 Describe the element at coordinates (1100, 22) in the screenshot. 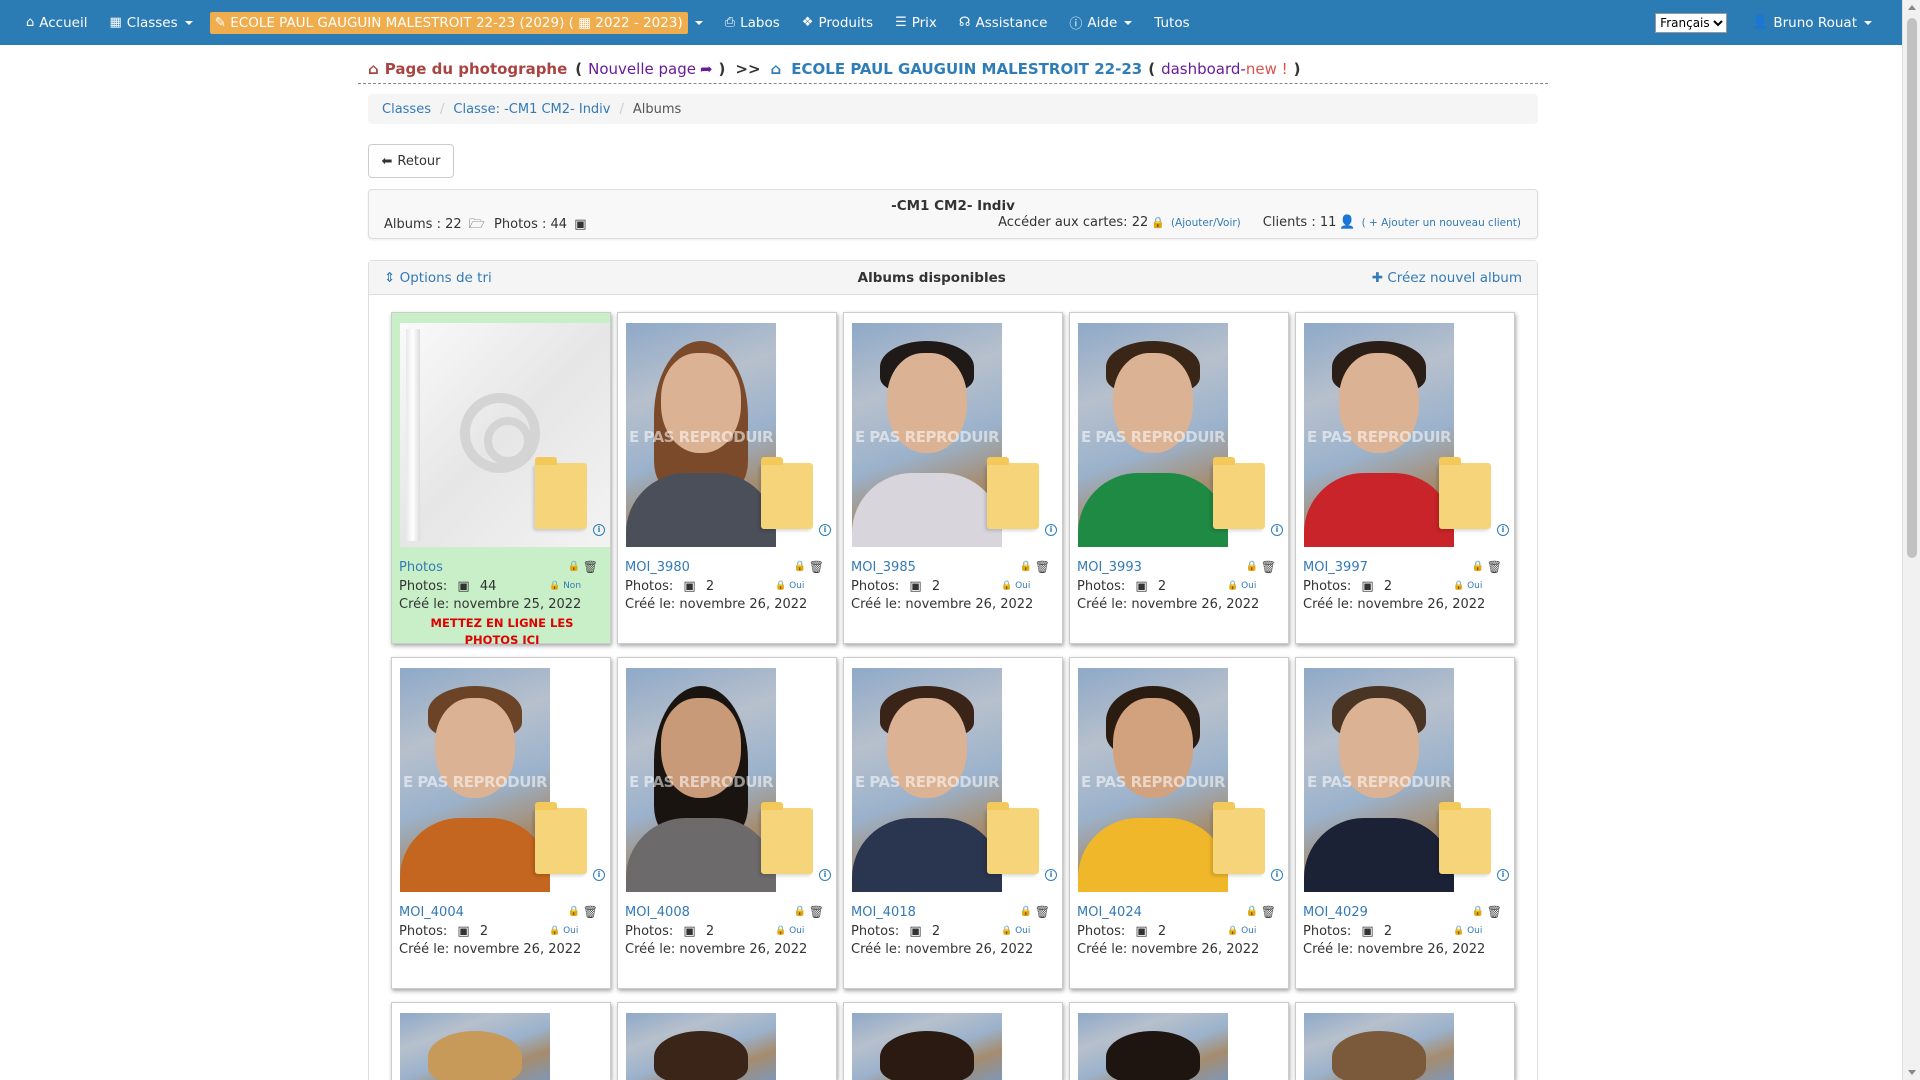

I see `nav-aide: ⓘ Aide` at that location.